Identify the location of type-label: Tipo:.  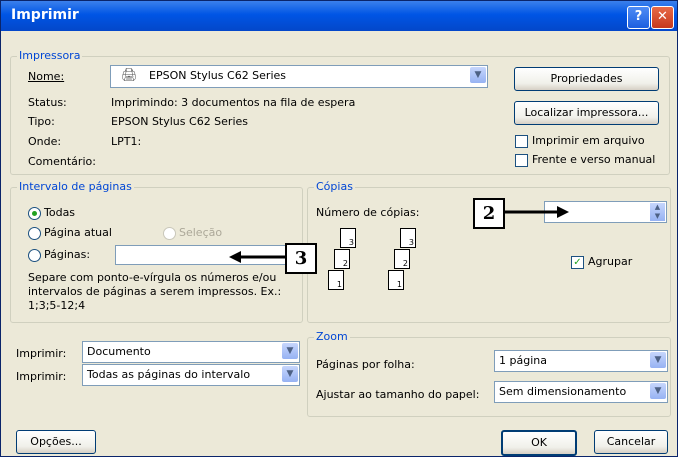
(41, 121).